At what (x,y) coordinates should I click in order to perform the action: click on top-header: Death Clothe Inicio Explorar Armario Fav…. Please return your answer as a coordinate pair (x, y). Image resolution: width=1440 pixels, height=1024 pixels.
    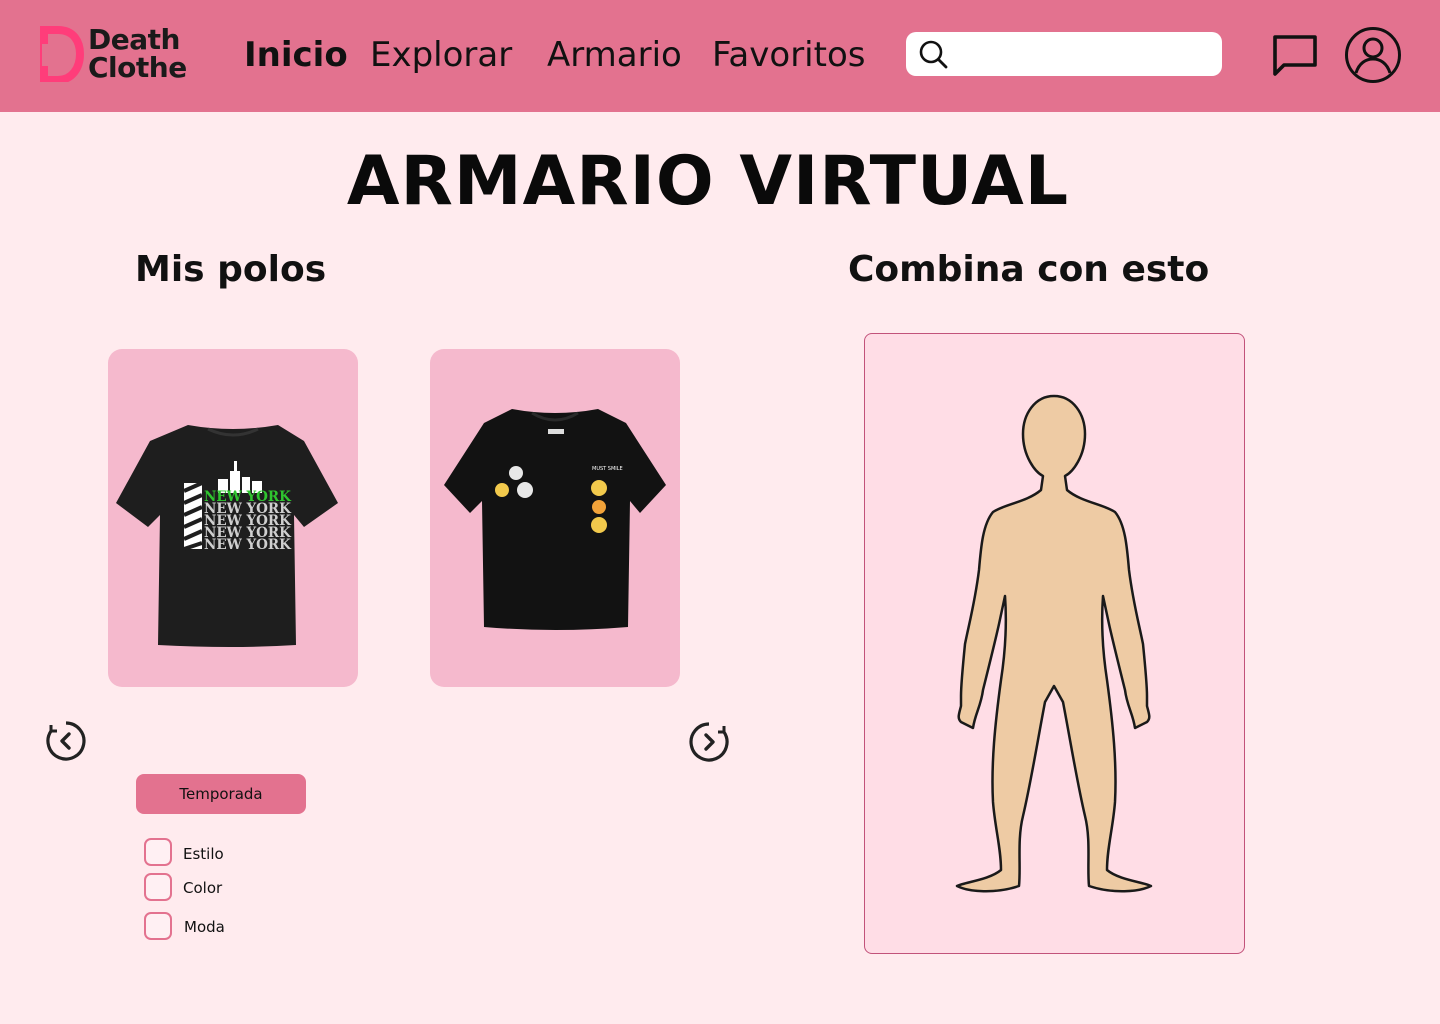
    Looking at the image, I should click on (720, 56).